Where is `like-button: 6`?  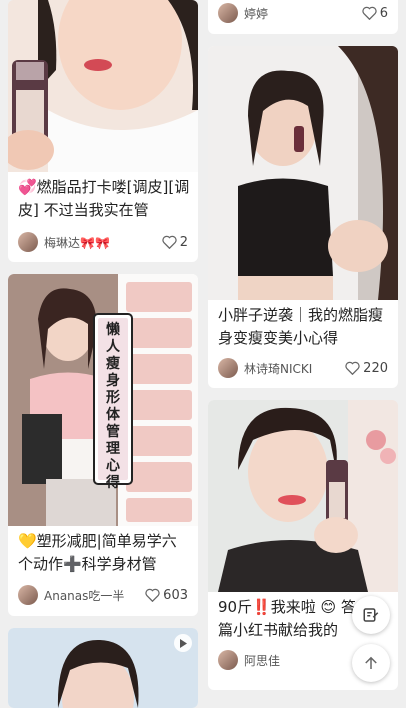 like-button: 6 is located at coordinates (375, 13).